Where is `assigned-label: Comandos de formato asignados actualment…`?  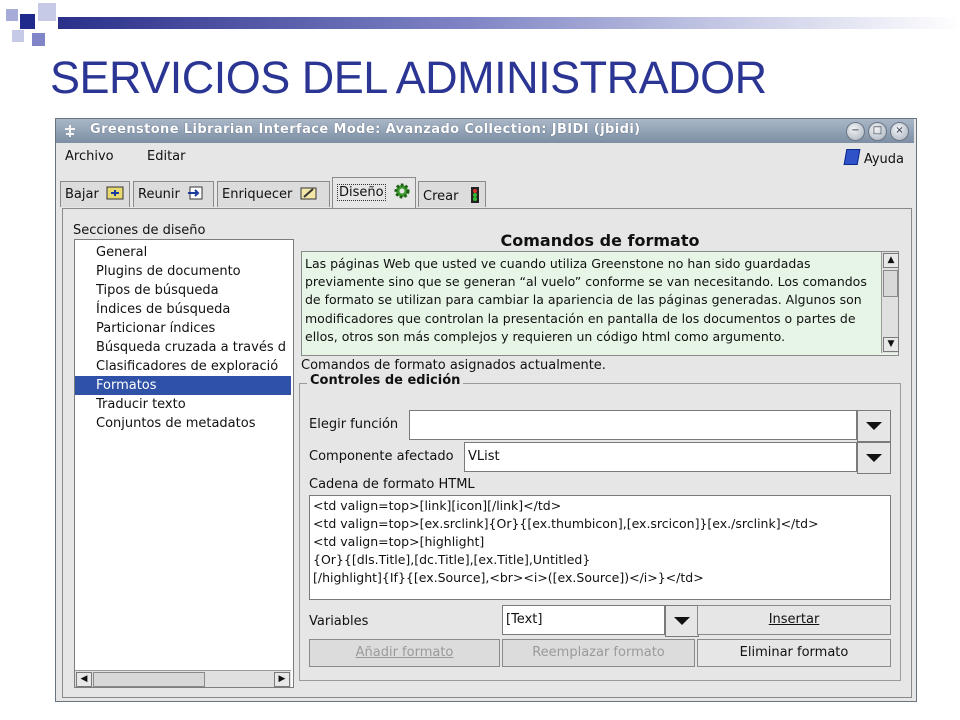
assigned-label: Comandos de formato asignados actualment… is located at coordinates (453, 365).